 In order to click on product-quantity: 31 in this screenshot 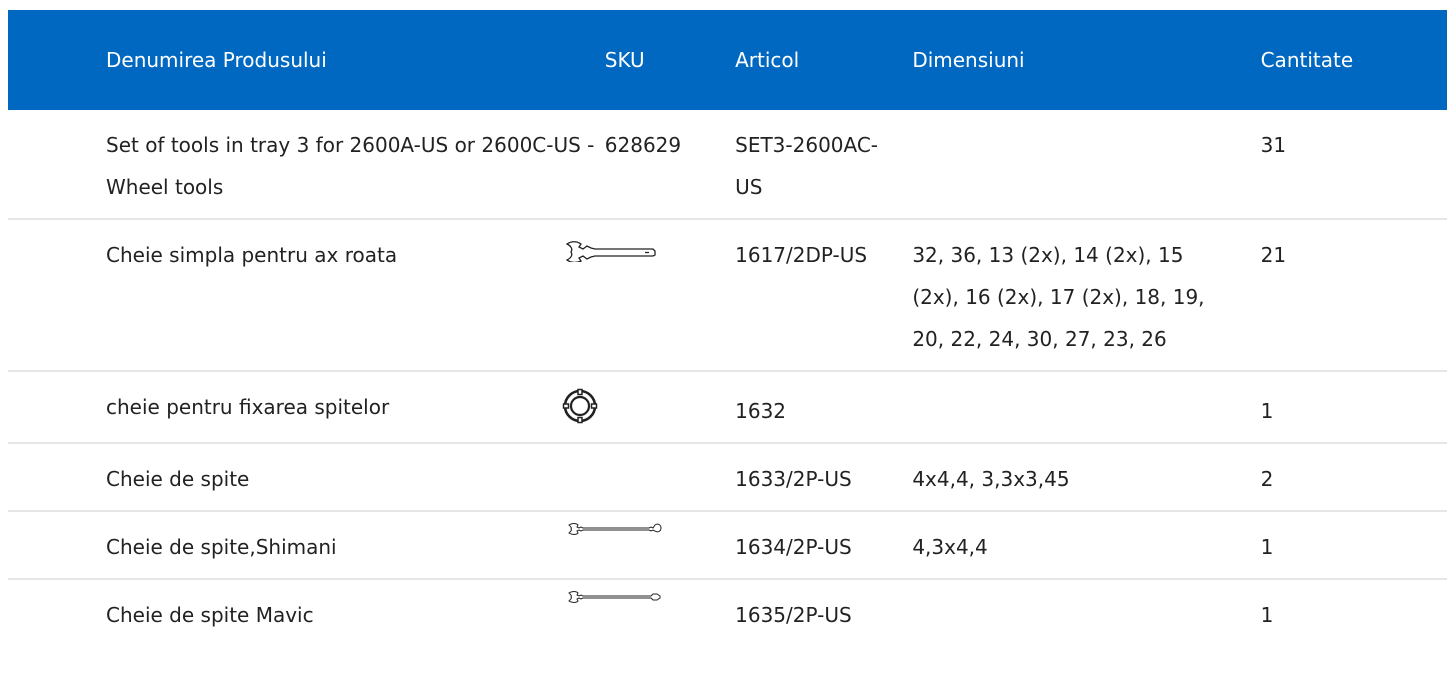, I will do `click(1273, 145)`.